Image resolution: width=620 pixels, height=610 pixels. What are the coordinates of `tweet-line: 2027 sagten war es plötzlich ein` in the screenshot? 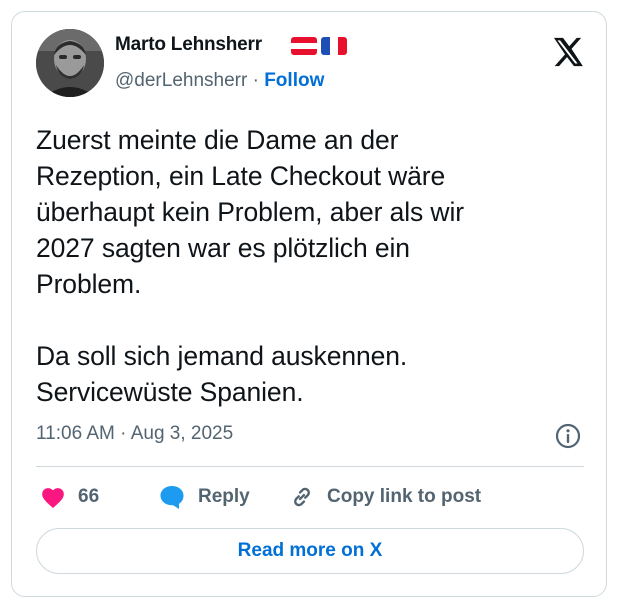 It's located at (223, 248).